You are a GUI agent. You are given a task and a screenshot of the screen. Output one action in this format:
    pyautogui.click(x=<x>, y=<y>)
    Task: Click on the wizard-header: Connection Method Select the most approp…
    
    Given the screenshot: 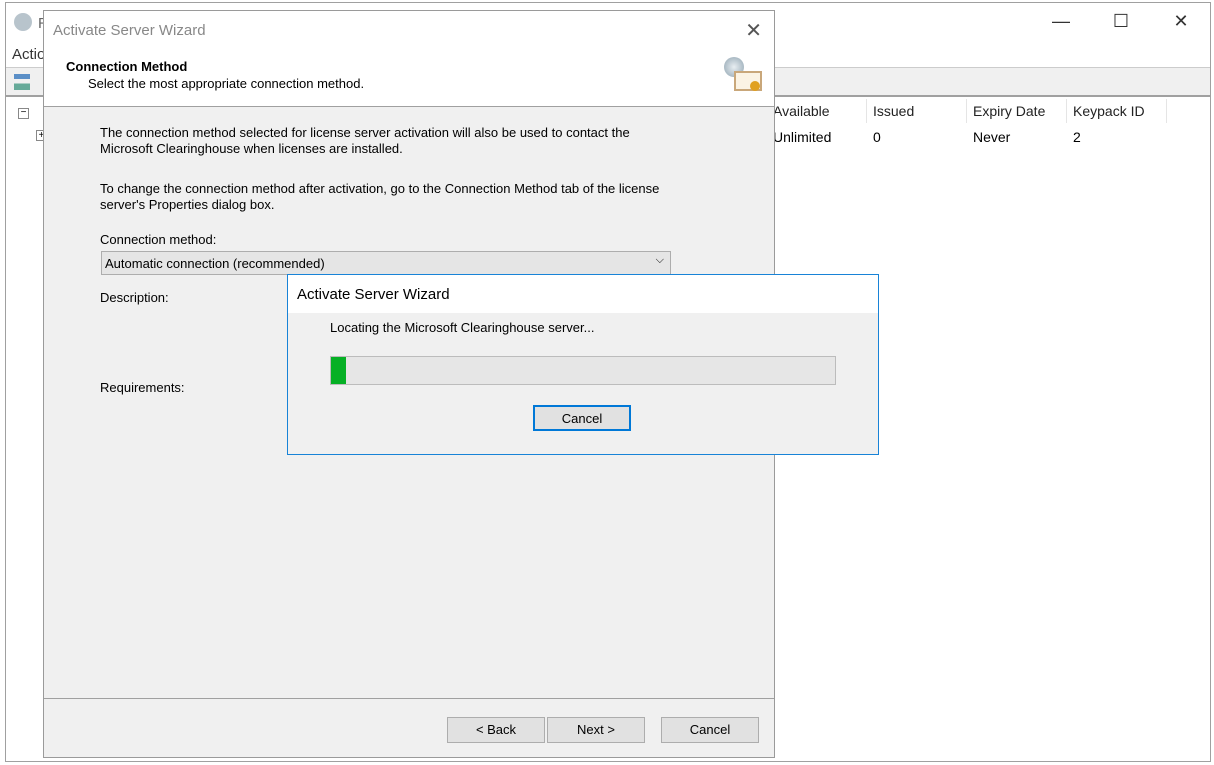 What is the action you would take?
    pyautogui.click(x=409, y=78)
    